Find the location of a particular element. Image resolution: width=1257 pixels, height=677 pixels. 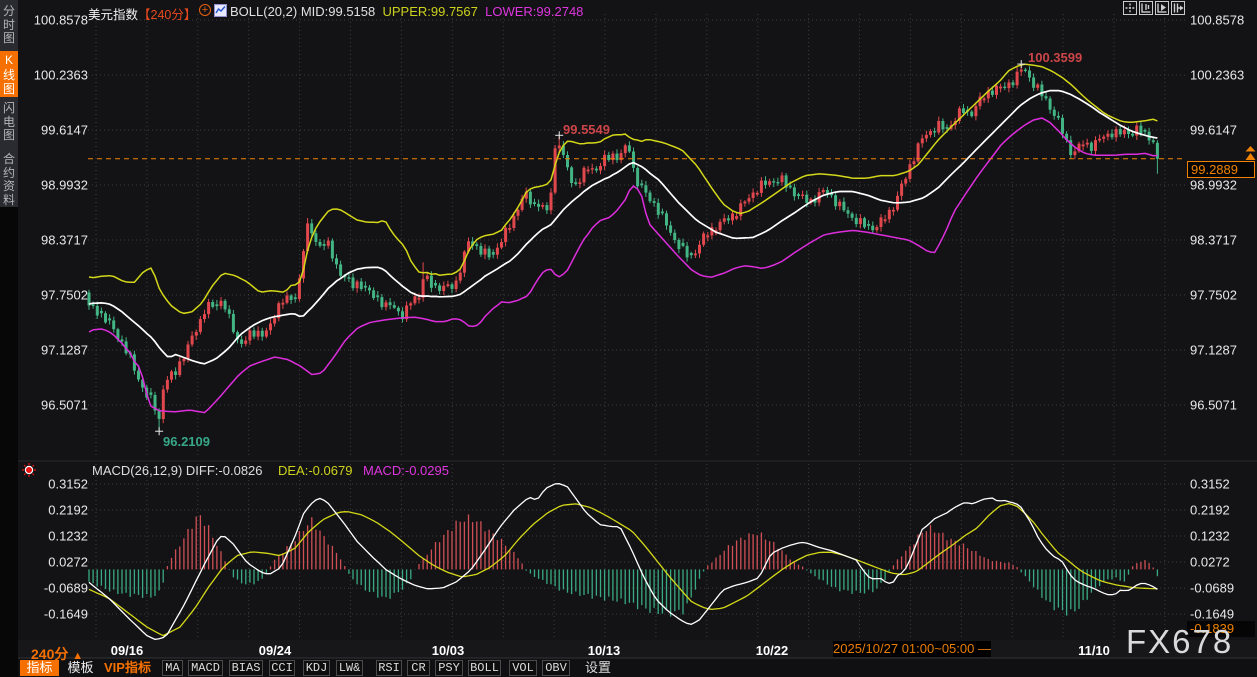

svg-text: 96.2109 is located at coordinates (186, 441).